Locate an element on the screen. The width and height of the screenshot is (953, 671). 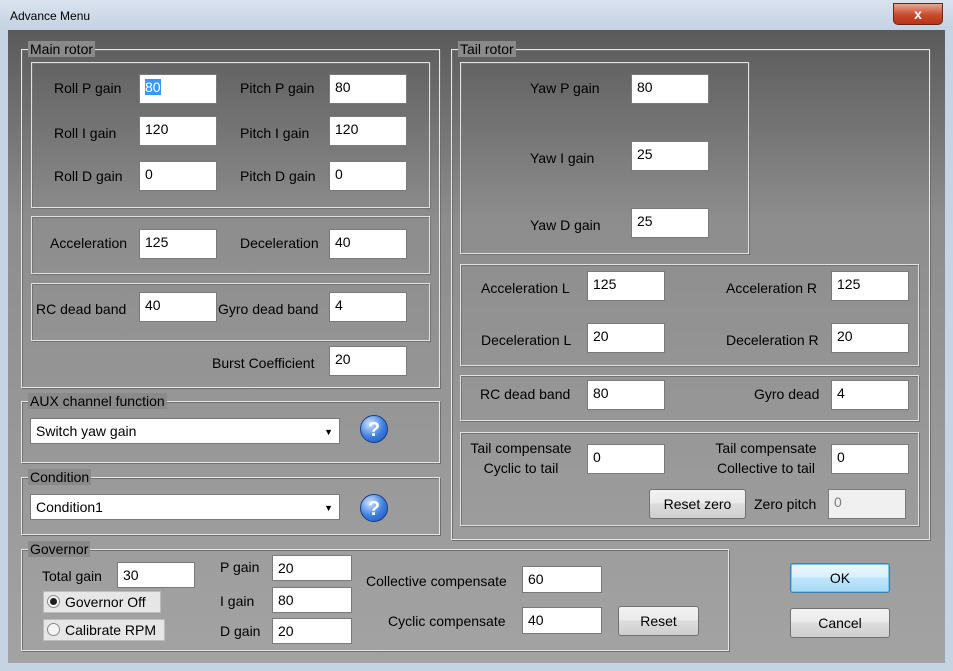
governor-off-radio: Governor Off is located at coordinates (102, 602).